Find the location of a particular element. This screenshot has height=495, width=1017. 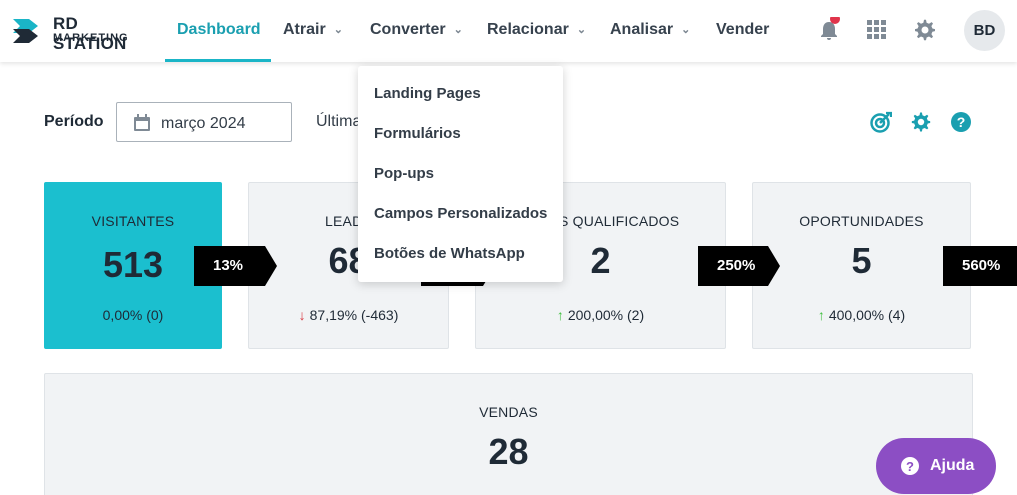

menu-item-popups: Pop-ups is located at coordinates (404, 173).